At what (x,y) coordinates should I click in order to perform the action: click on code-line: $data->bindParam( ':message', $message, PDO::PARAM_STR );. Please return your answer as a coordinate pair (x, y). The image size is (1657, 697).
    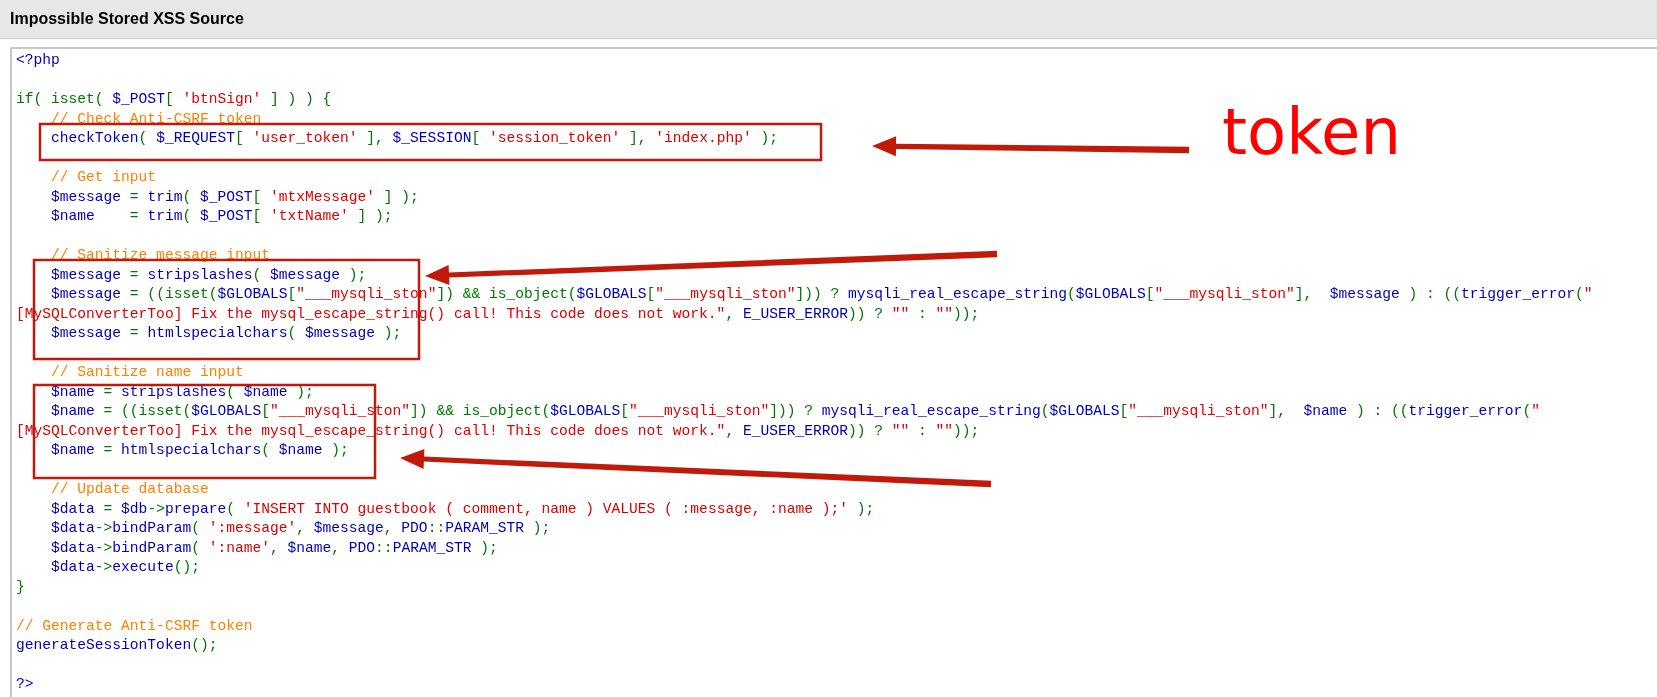
    Looking at the image, I should click on (301, 528).